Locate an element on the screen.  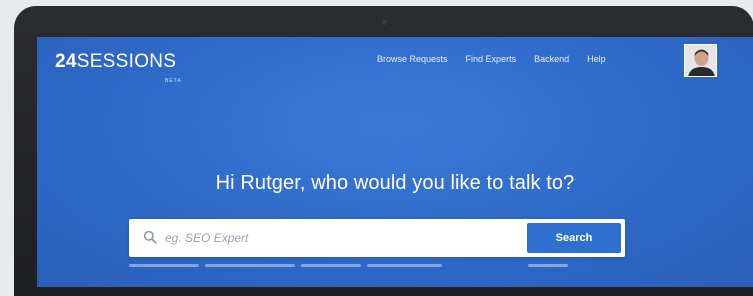
beta-badge: BETA is located at coordinates (173, 81).